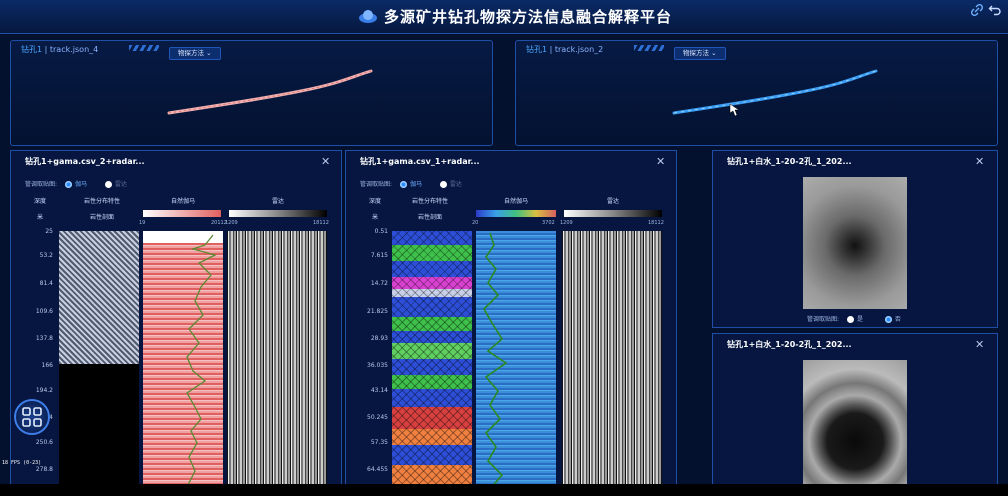 The image size is (1008, 496). What do you see at coordinates (504, 490) in the screenshot?
I see `bottom-bar` at bounding box center [504, 490].